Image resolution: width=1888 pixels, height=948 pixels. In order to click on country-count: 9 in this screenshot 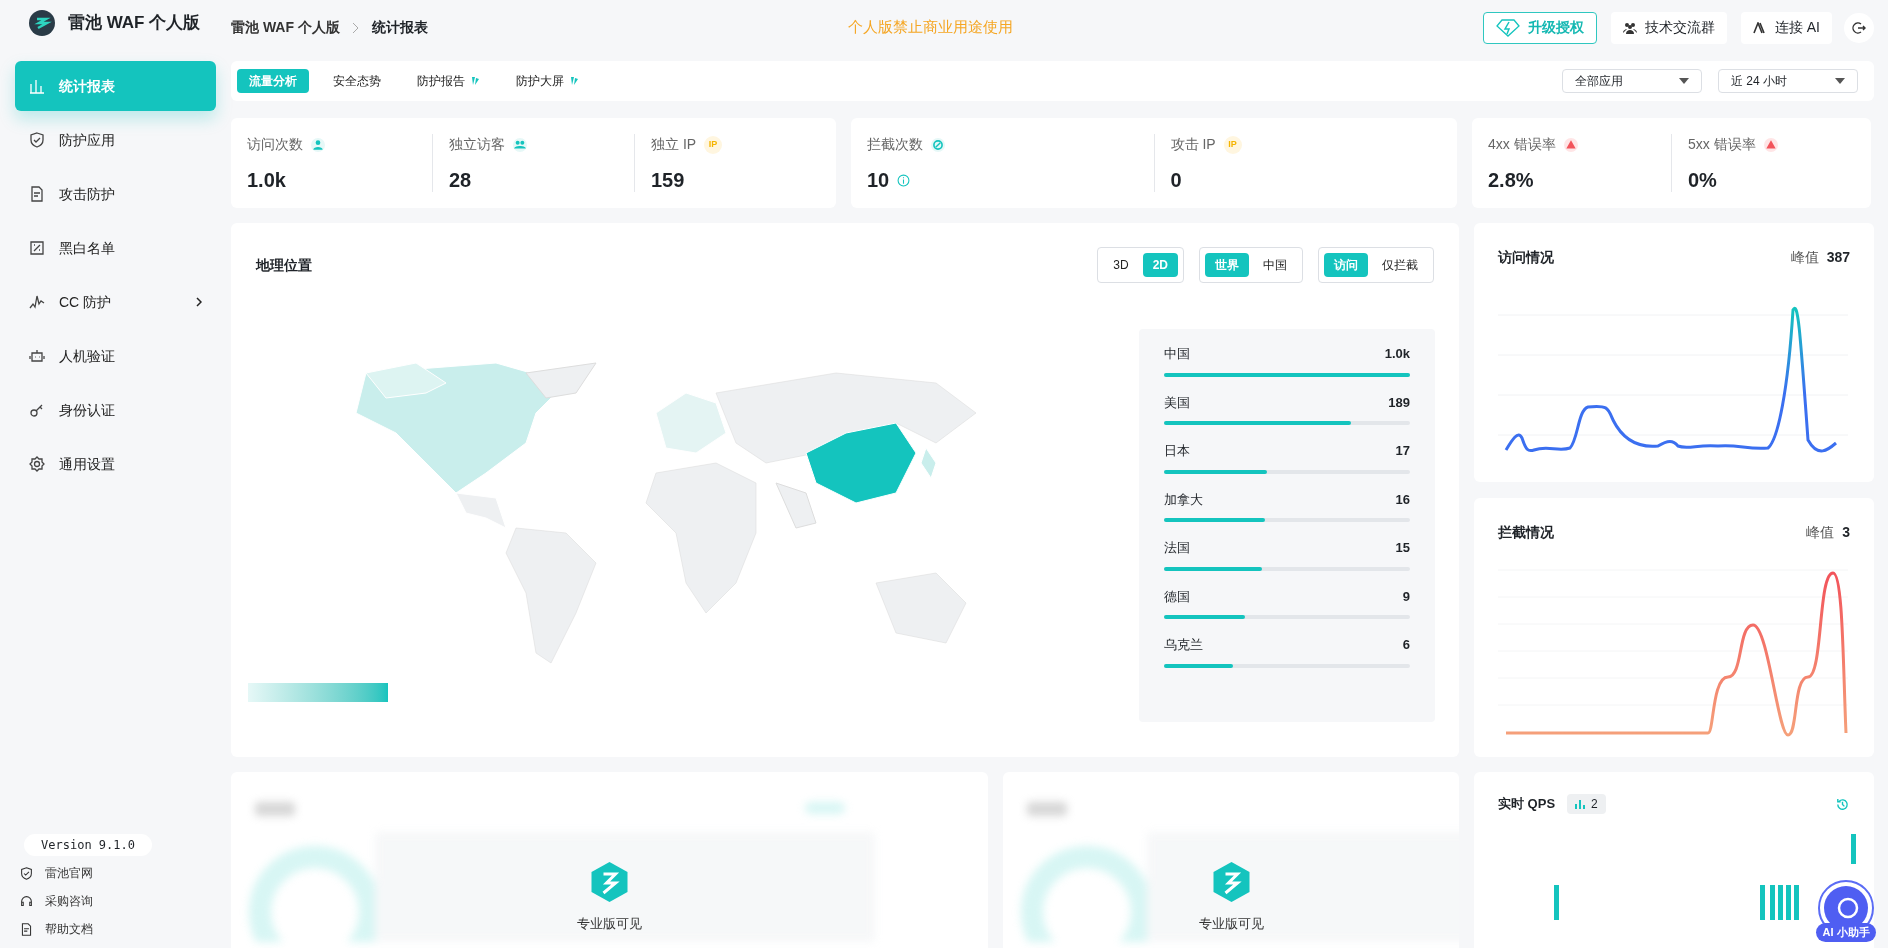, I will do `click(1406, 596)`.